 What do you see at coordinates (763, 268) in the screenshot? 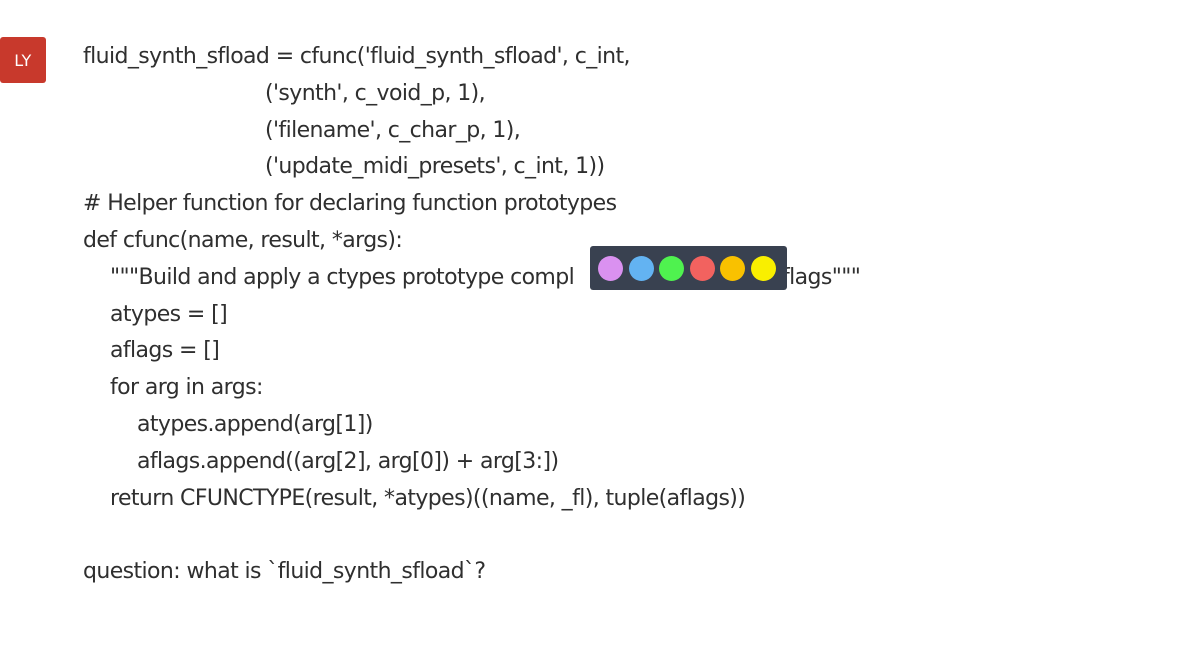
I see `color-swatch-yellow` at bounding box center [763, 268].